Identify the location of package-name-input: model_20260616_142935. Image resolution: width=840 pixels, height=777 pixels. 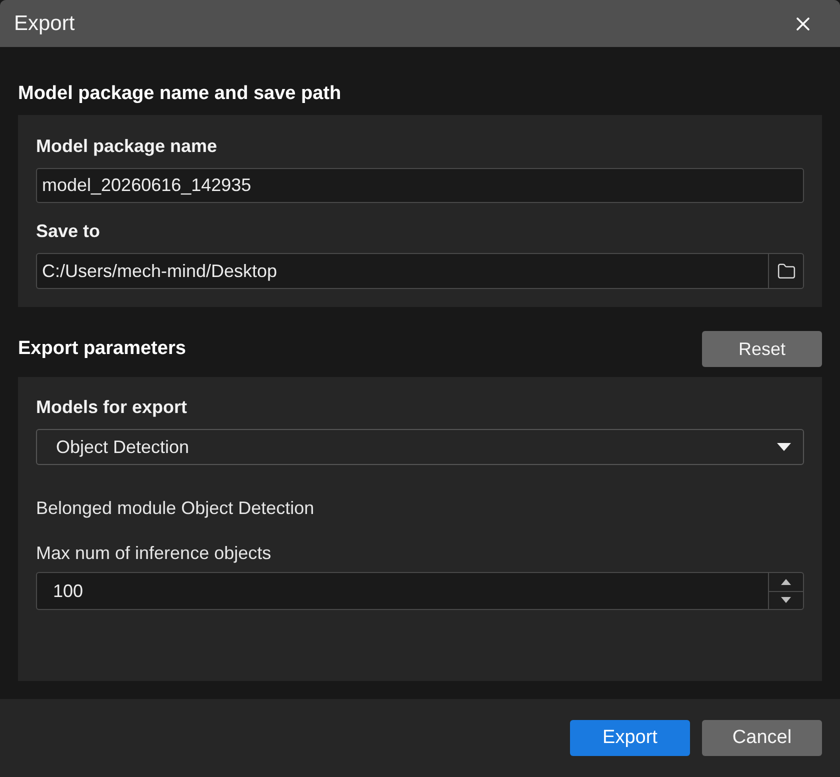
(420, 185).